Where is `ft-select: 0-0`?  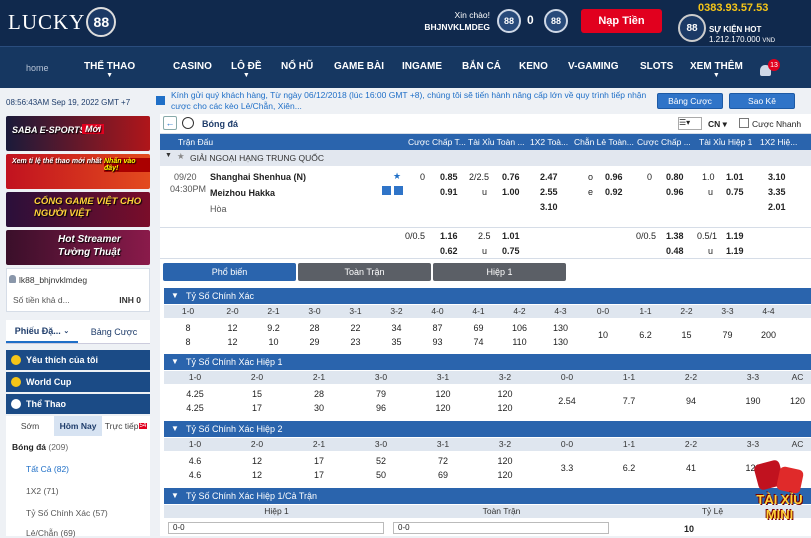
ft-select: 0-0 is located at coordinates (501, 528).